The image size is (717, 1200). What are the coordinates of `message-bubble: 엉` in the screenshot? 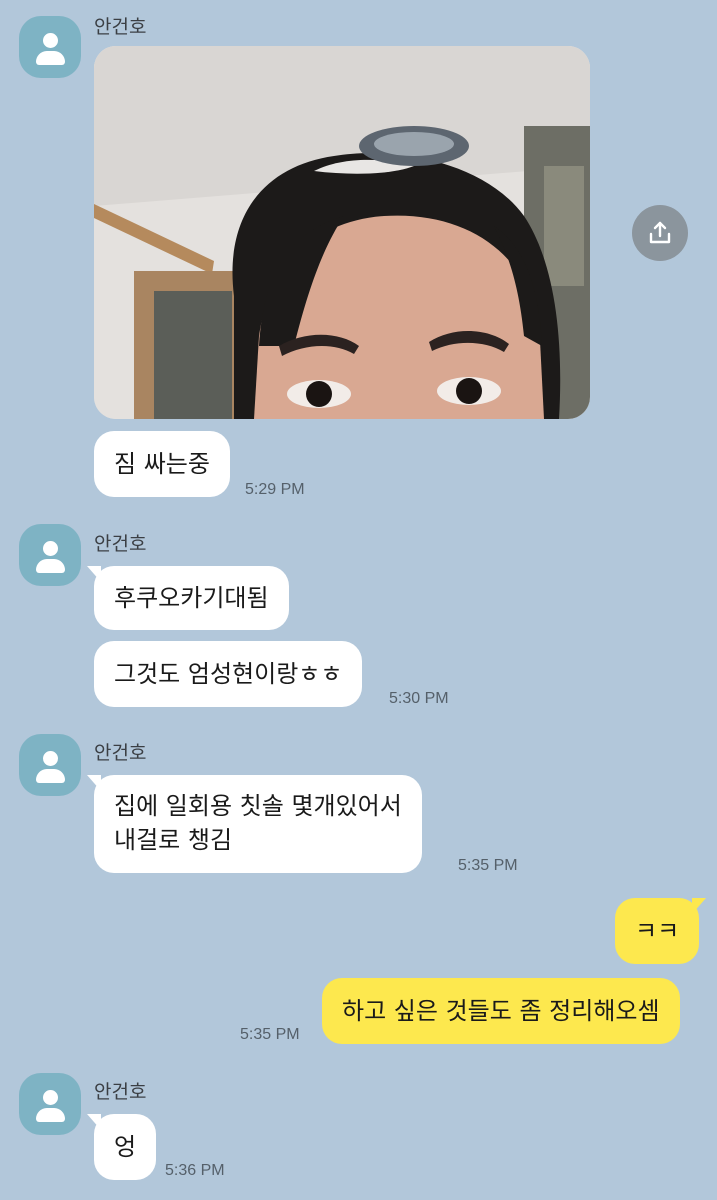 It's located at (121, 1147).